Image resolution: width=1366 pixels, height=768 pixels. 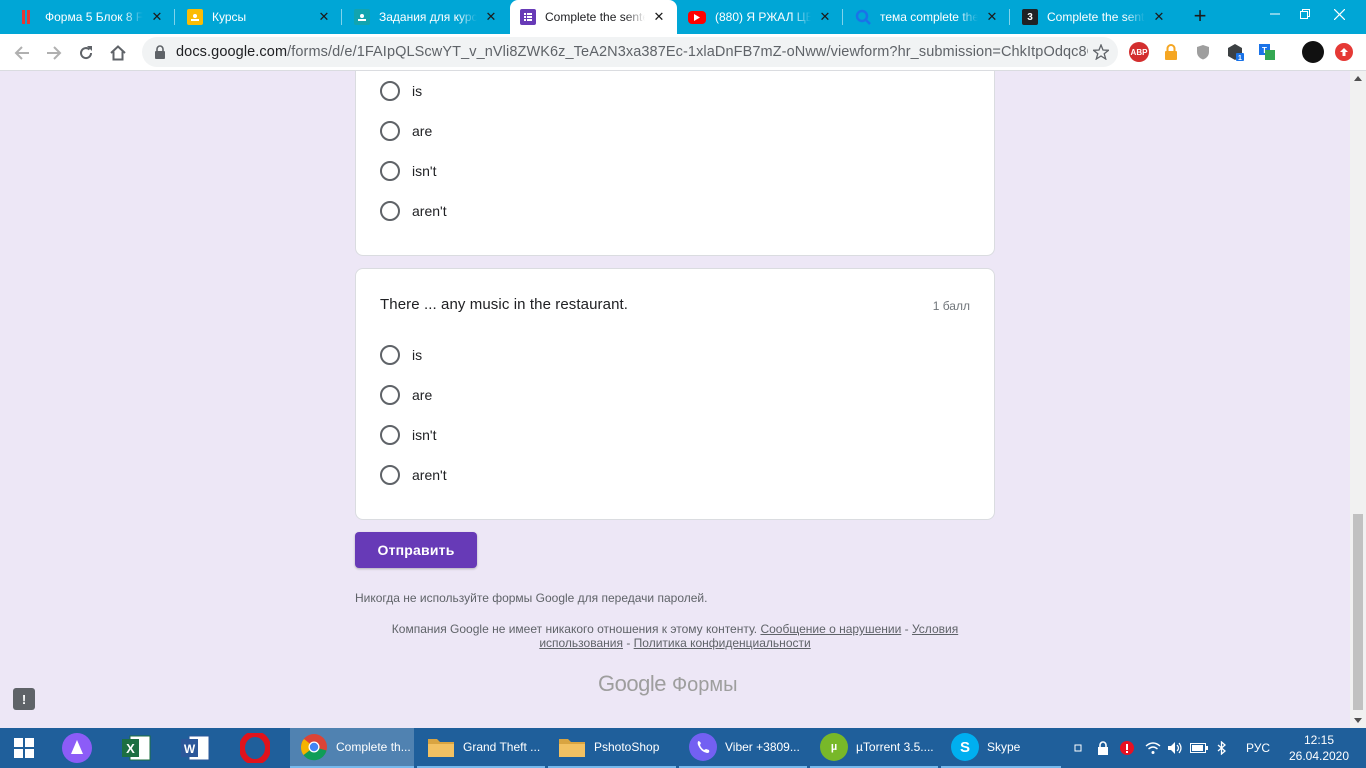 What do you see at coordinates (1103, 748) in the screenshot?
I see `security-tray-icon` at bounding box center [1103, 748].